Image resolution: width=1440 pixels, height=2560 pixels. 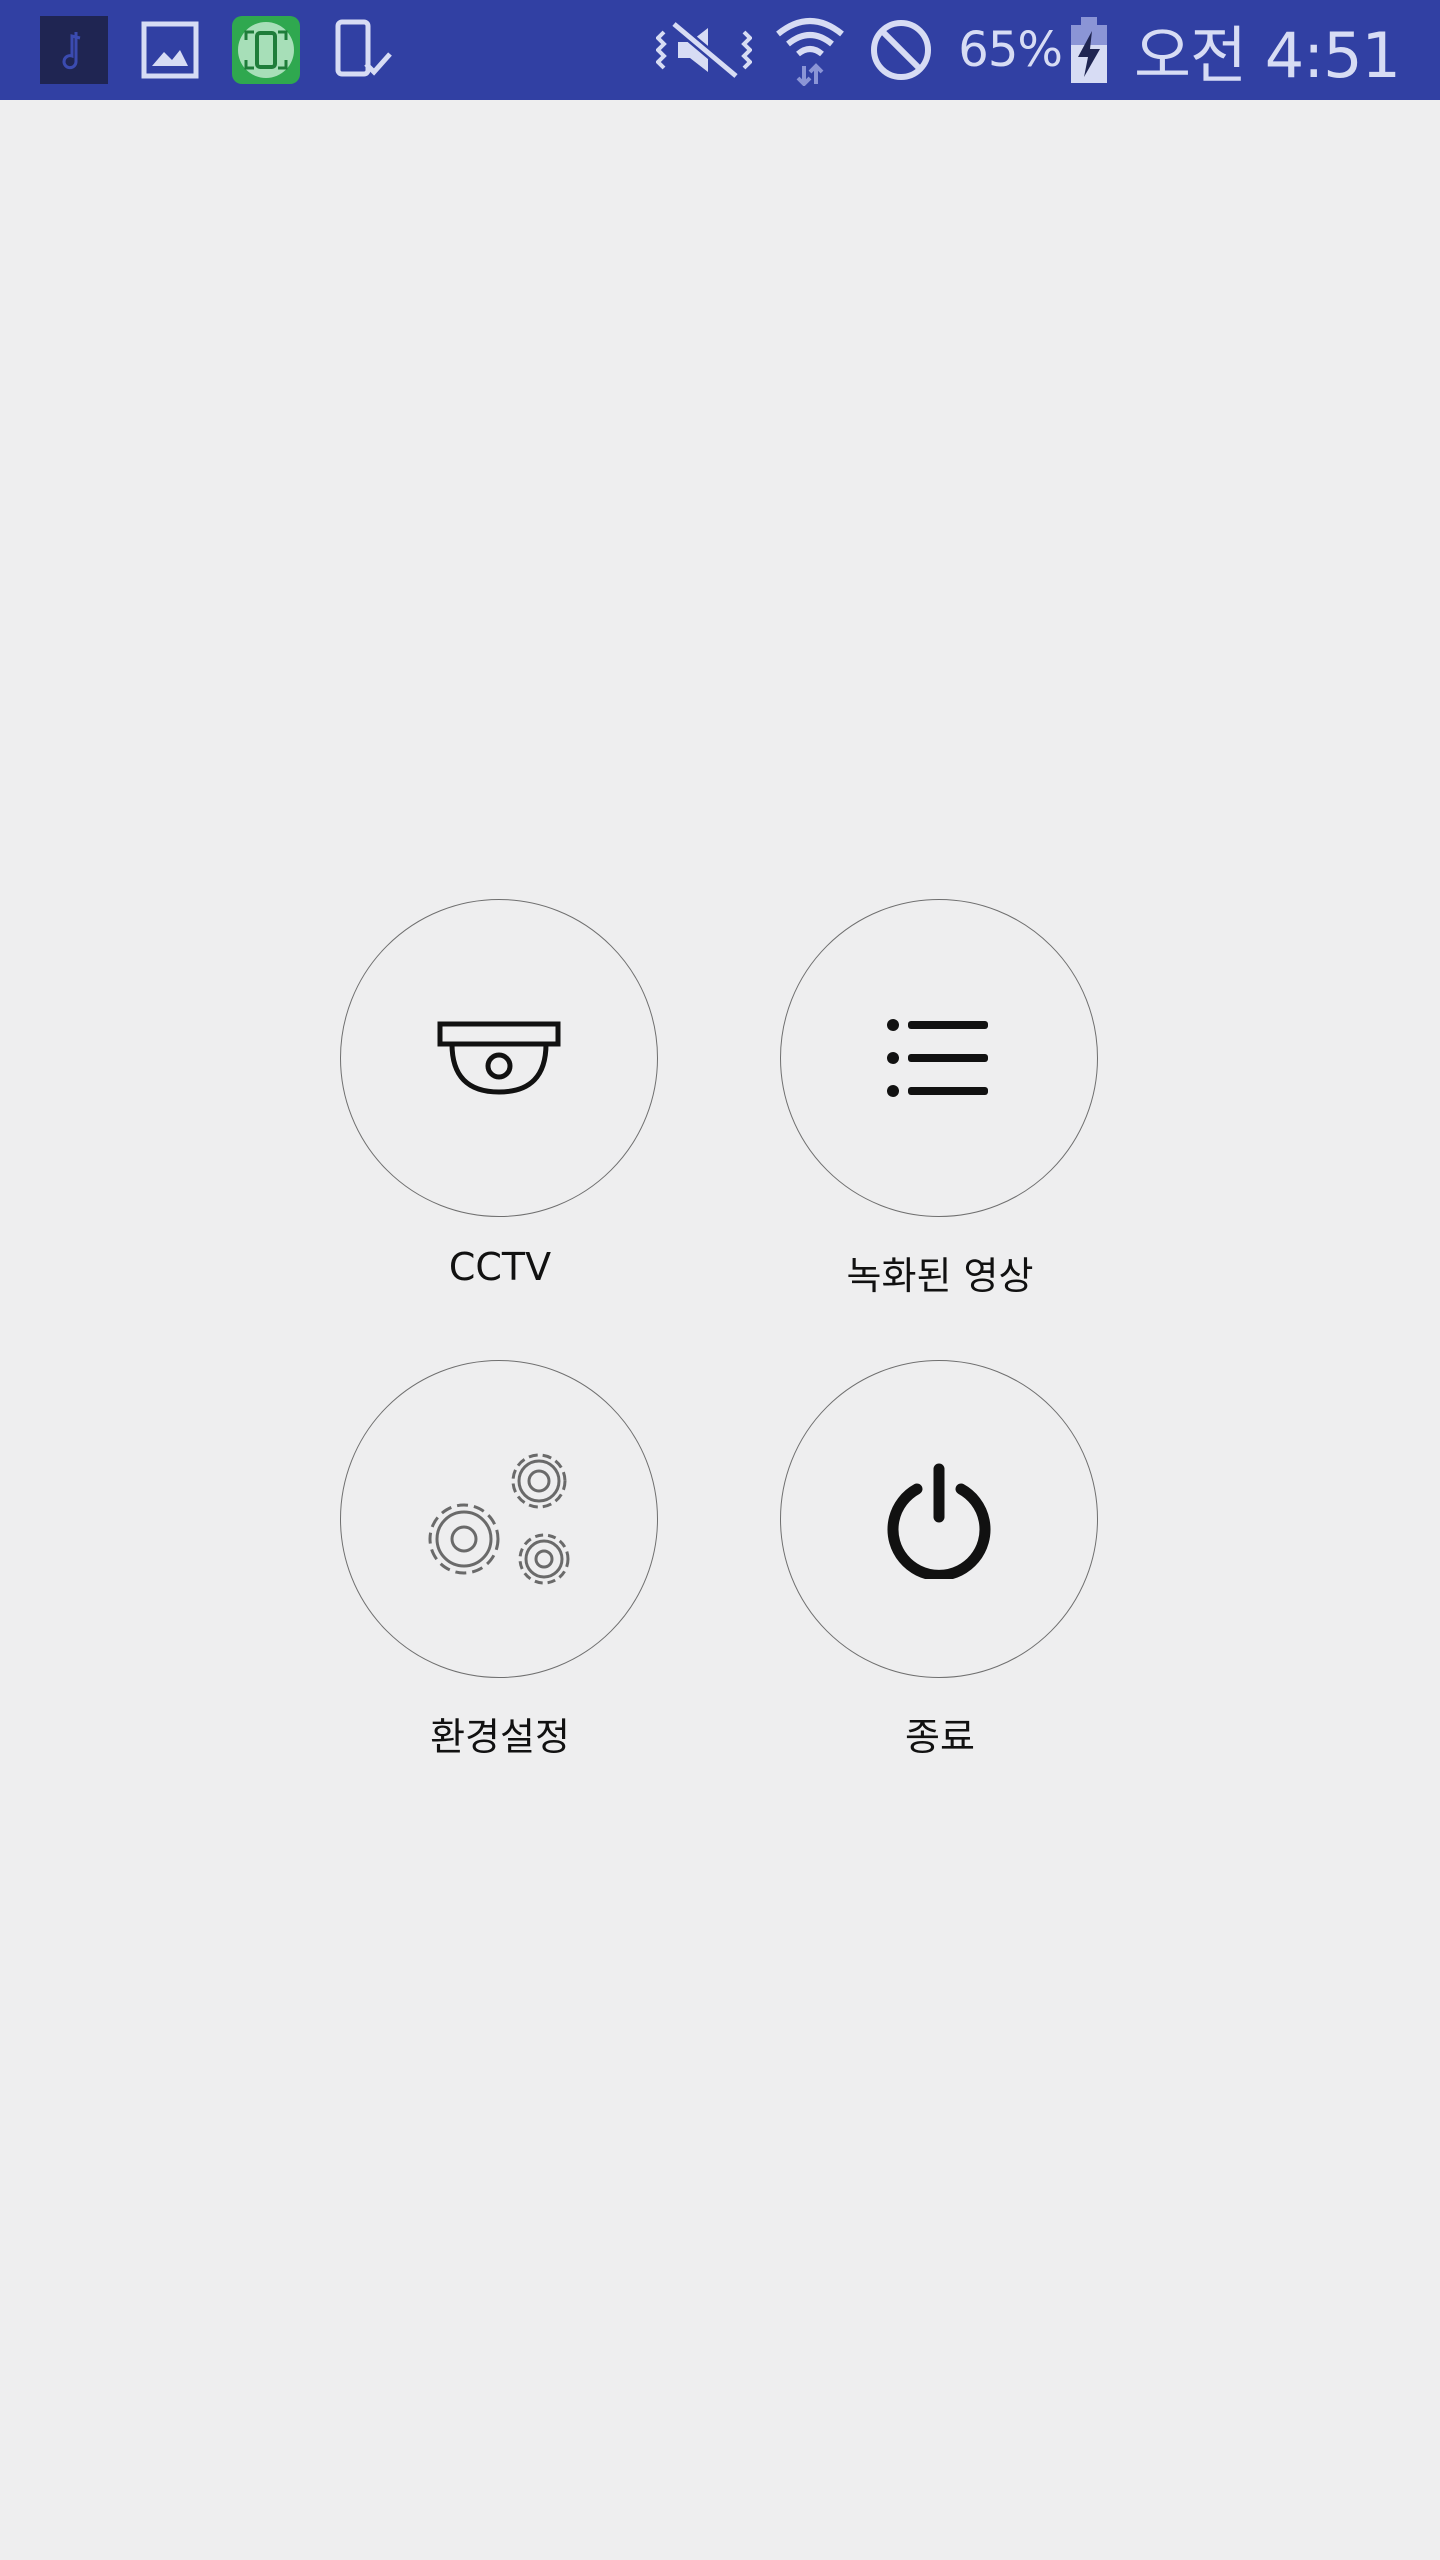 I want to click on power-icon, so click(x=939, y=1521).